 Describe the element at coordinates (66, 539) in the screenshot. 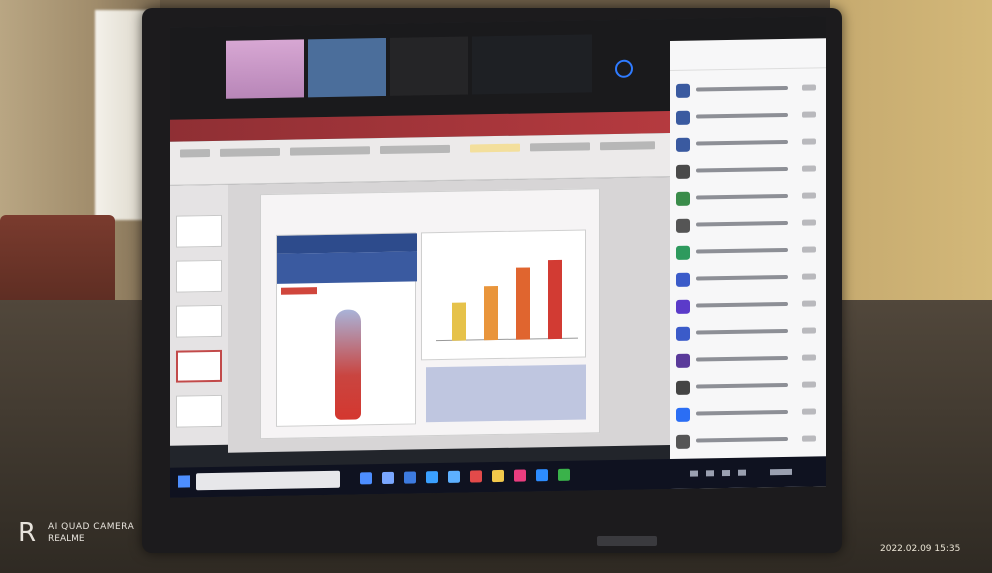

I see `watermark-device: REALME` at that location.